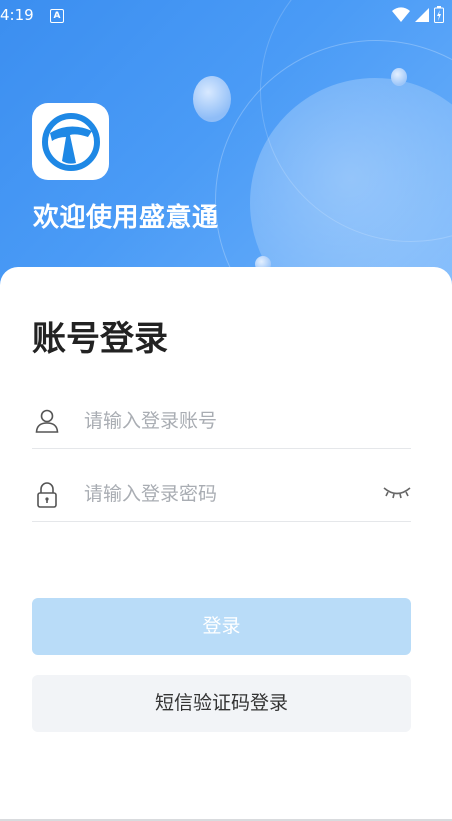  I want to click on status-bar: 4:19 A, so click(226, 15).